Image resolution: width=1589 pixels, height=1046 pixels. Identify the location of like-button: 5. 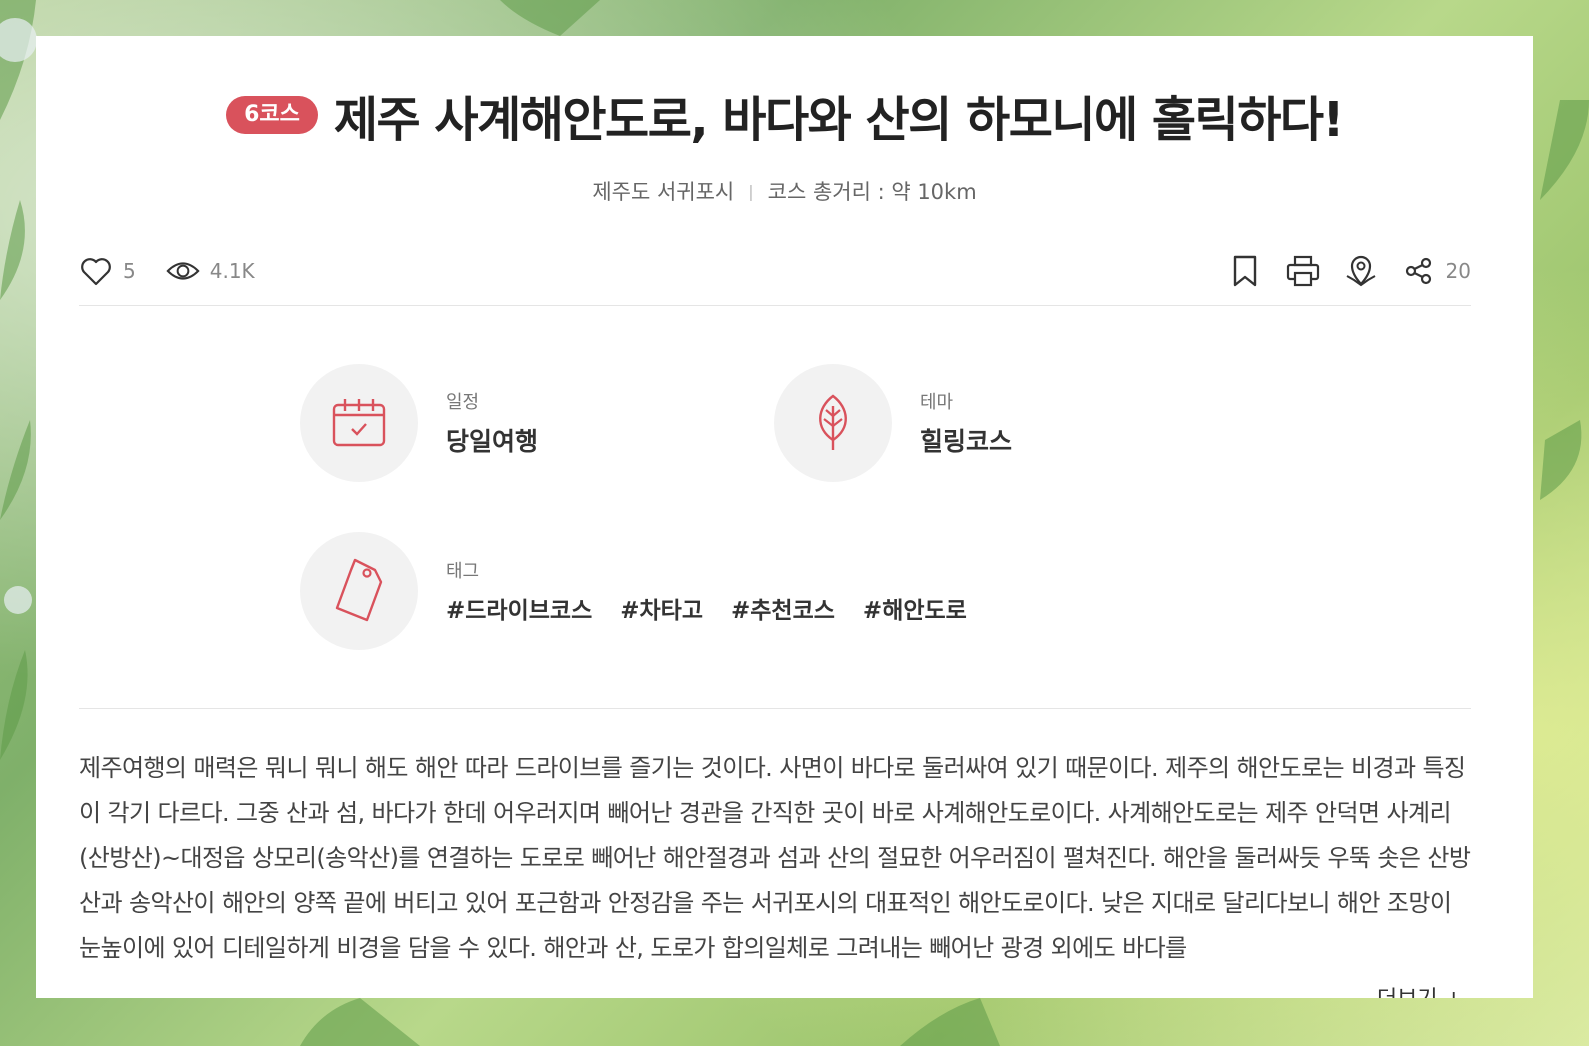
(107, 271).